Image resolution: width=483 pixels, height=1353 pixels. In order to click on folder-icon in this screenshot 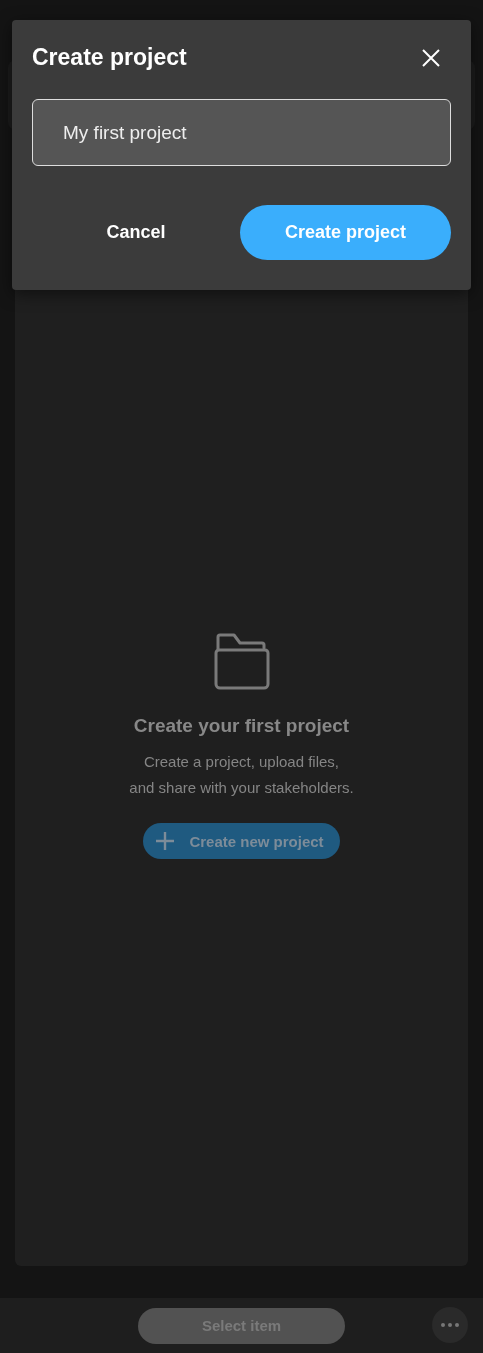, I will do `click(241, 662)`.